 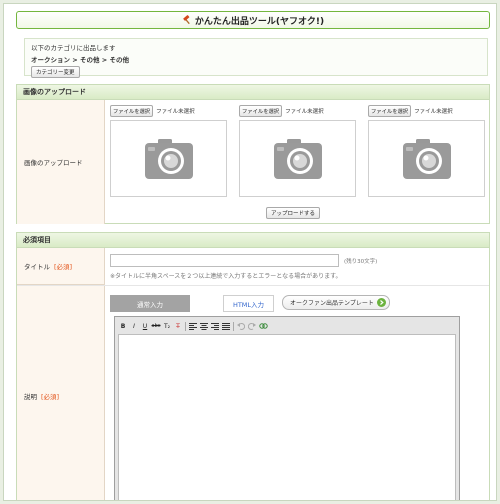 What do you see at coordinates (61, 393) in the screenshot?
I see `description-label-cell: 説明 [必須]` at bounding box center [61, 393].